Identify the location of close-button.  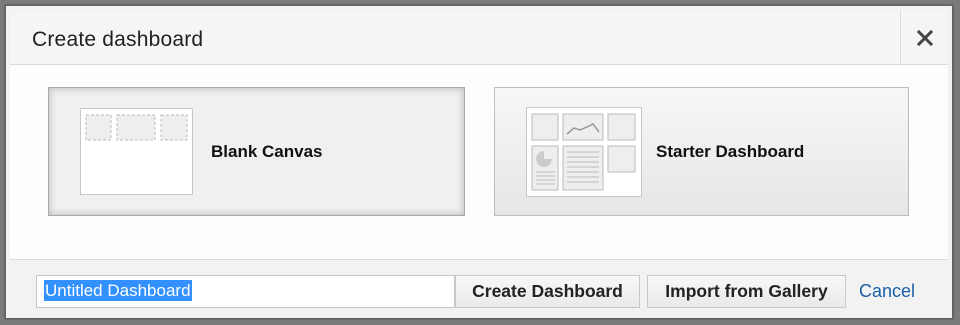
(924, 37).